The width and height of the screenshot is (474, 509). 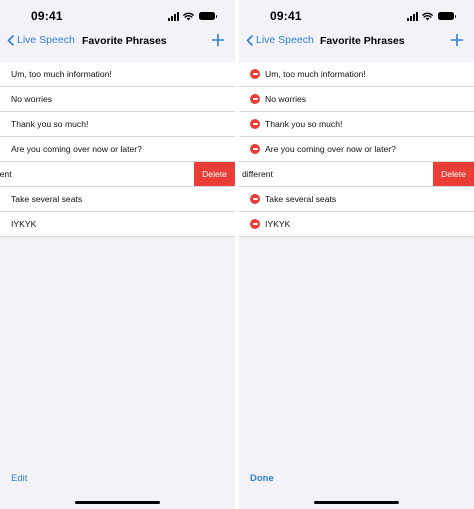 I want to click on edit-button: Edit, so click(x=19, y=478).